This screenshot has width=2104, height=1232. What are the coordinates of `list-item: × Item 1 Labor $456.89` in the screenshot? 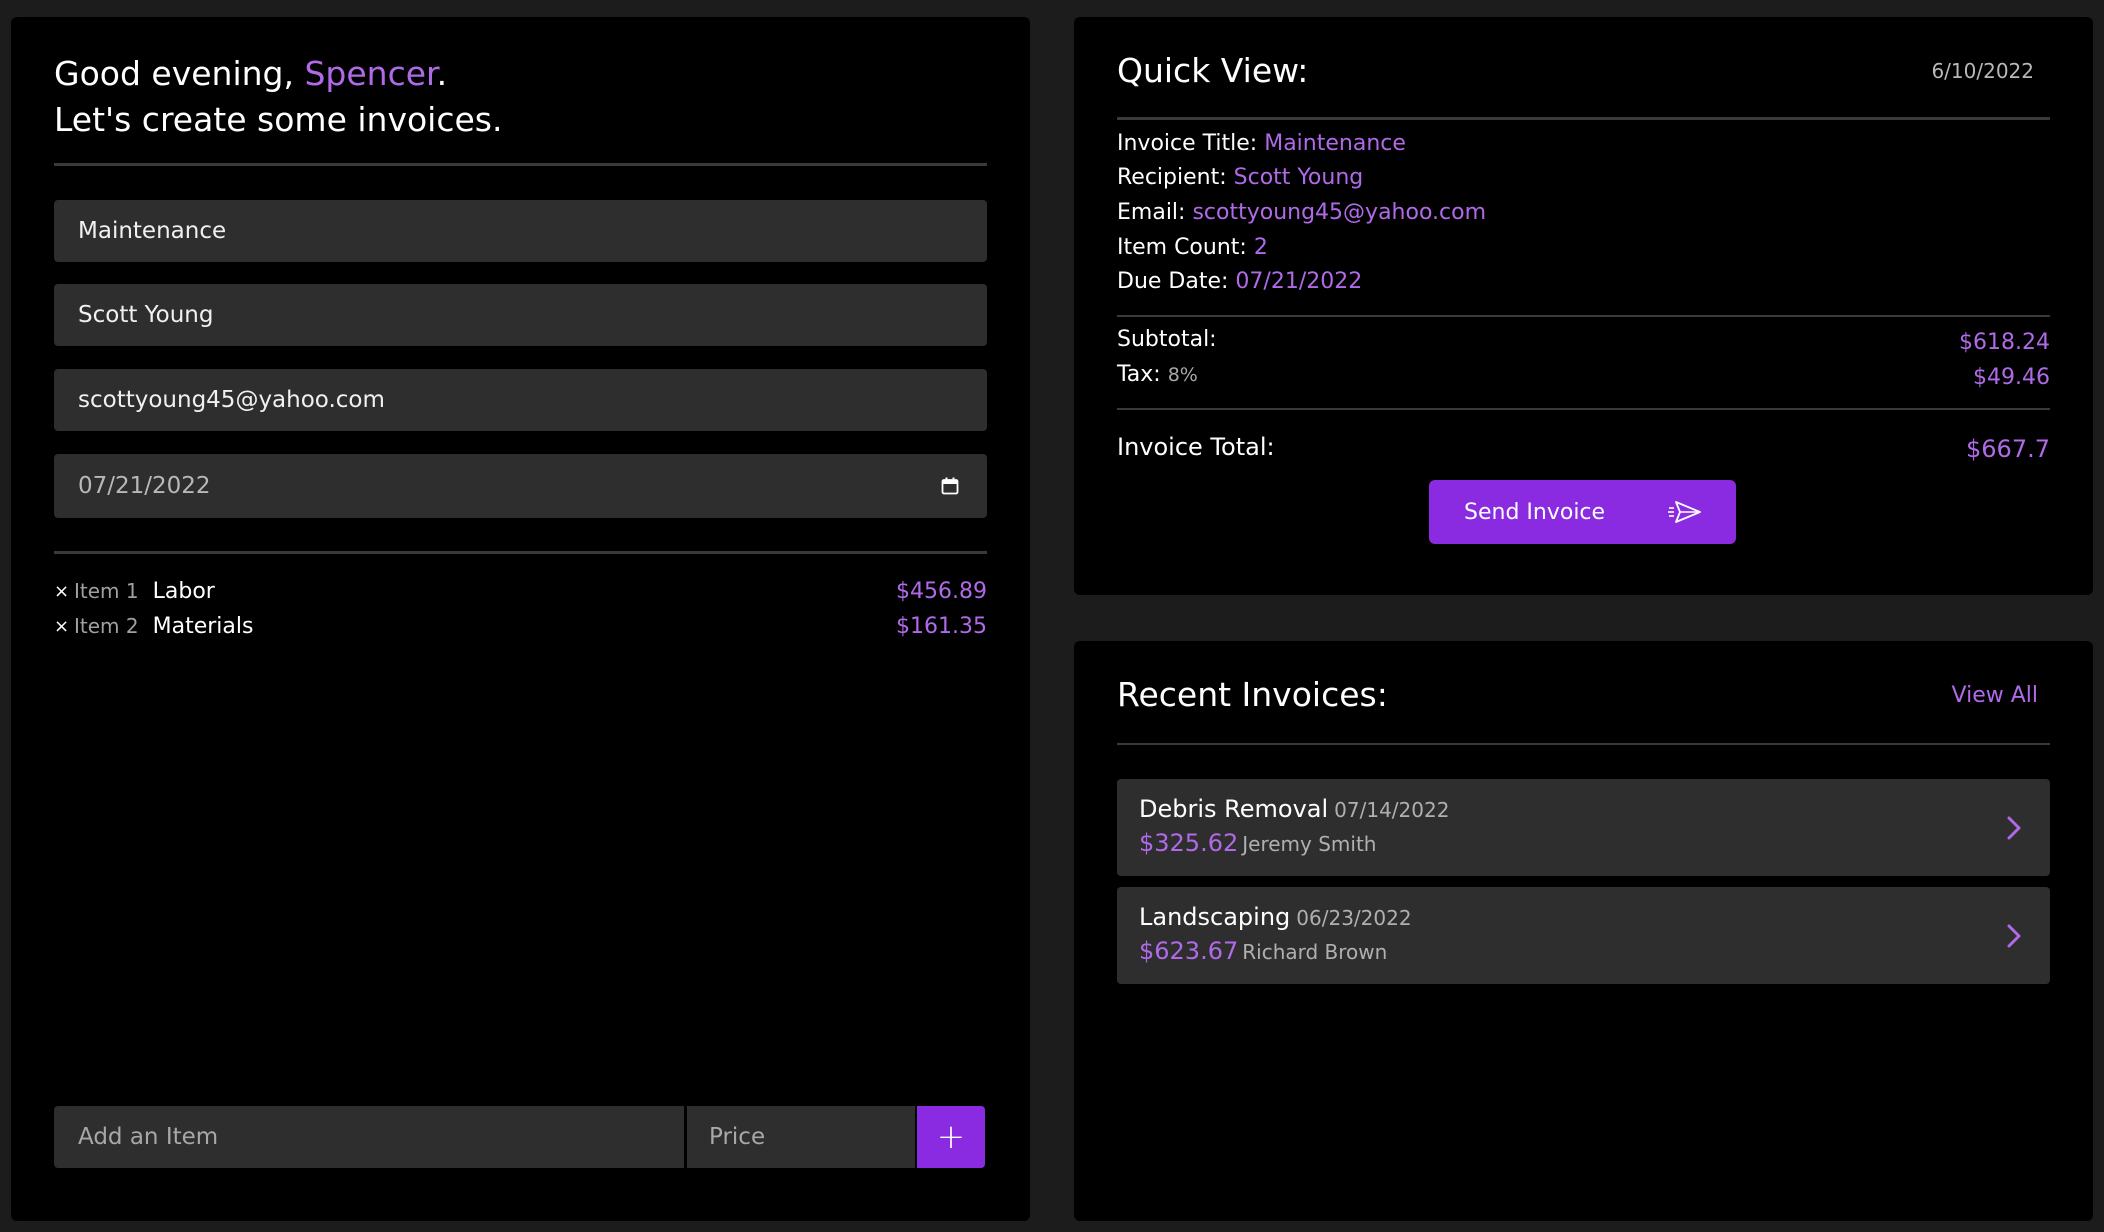 It's located at (520, 591).